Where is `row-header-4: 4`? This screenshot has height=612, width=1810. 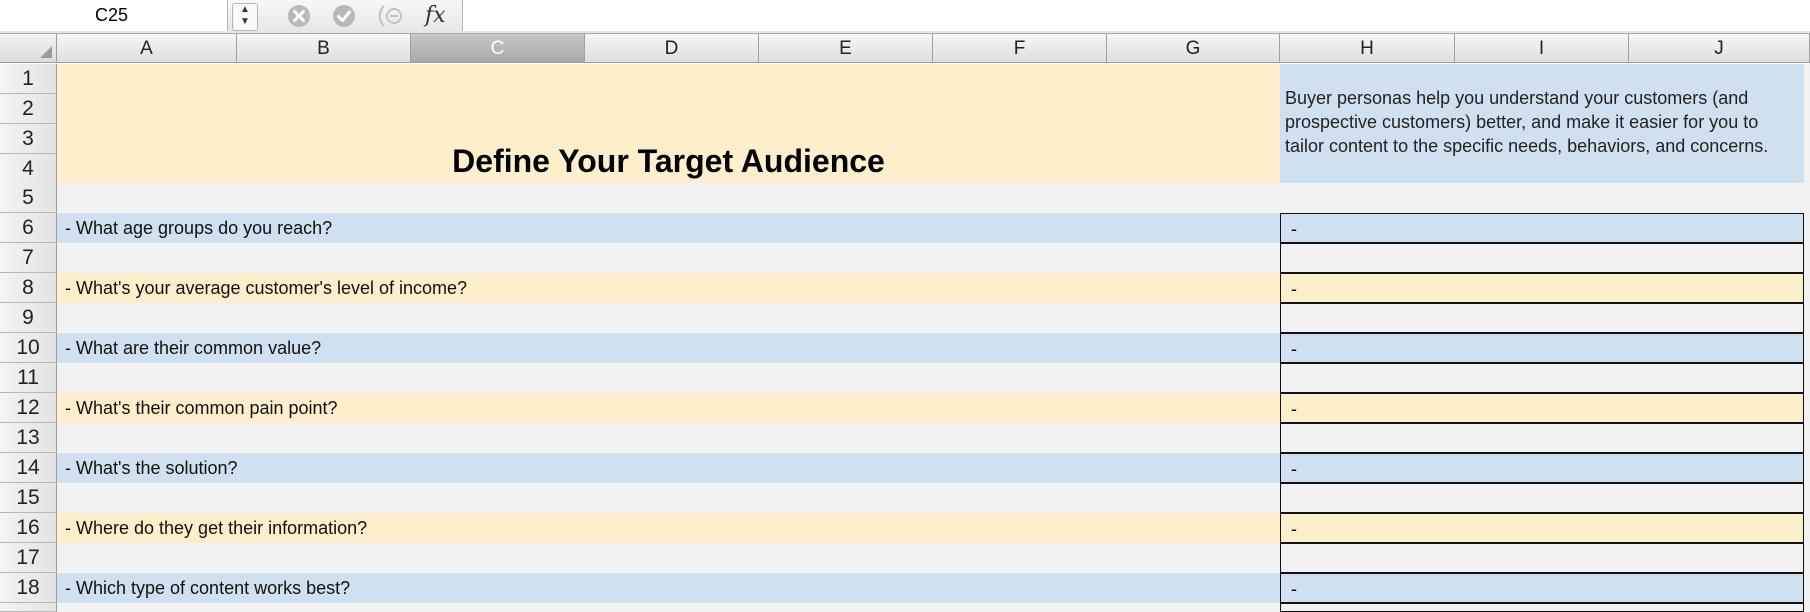
row-header-4: 4 is located at coordinates (28, 169).